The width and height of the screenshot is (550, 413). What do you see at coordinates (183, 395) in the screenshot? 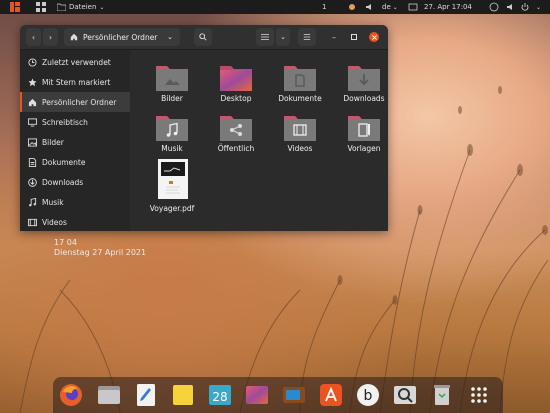
I see `notes-icon` at bounding box center [183, 395].